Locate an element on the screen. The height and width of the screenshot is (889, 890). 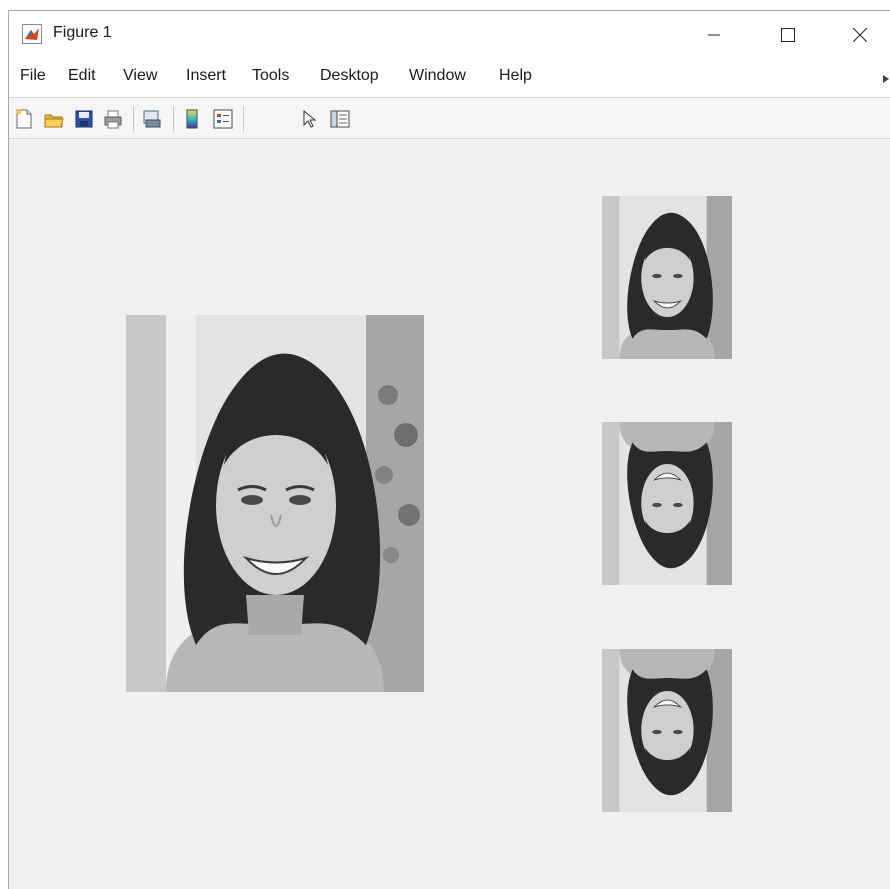
minimize-button is located at coordinates (714, 35).